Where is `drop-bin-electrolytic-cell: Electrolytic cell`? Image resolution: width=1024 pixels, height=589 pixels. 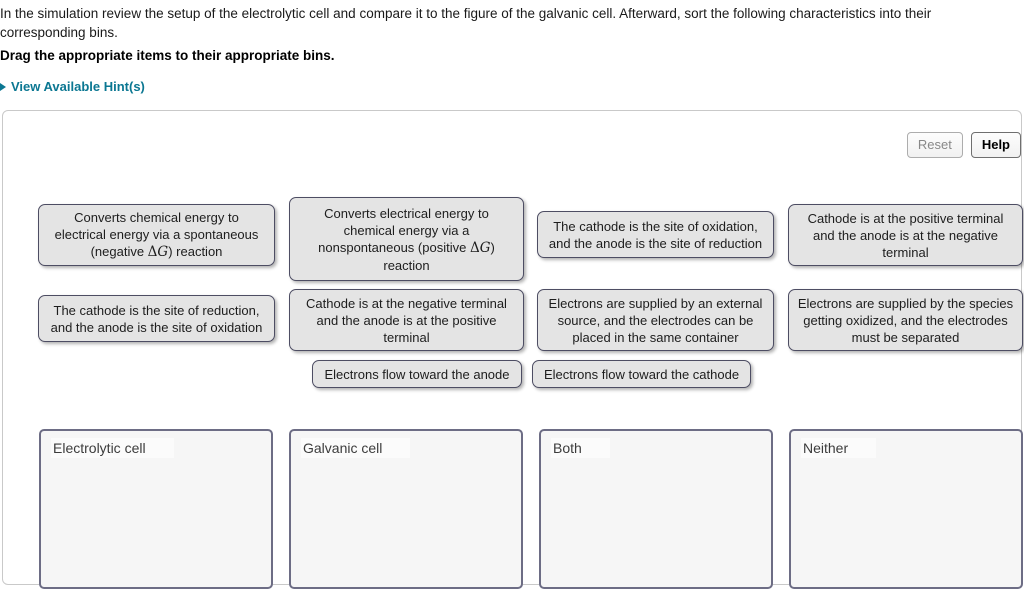 drop-bin-electrolytic-cell: Electrolytic cell is located at coordinates (156, 509).